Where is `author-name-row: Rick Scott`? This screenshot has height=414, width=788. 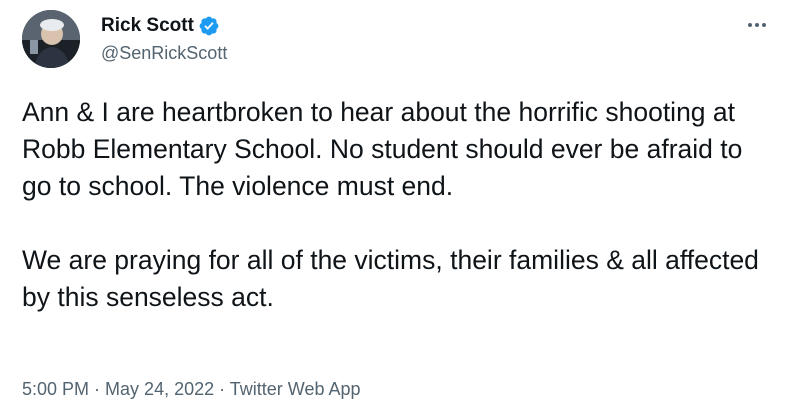
author-name-row: Rick Scott is located at coordinates (160, 26).